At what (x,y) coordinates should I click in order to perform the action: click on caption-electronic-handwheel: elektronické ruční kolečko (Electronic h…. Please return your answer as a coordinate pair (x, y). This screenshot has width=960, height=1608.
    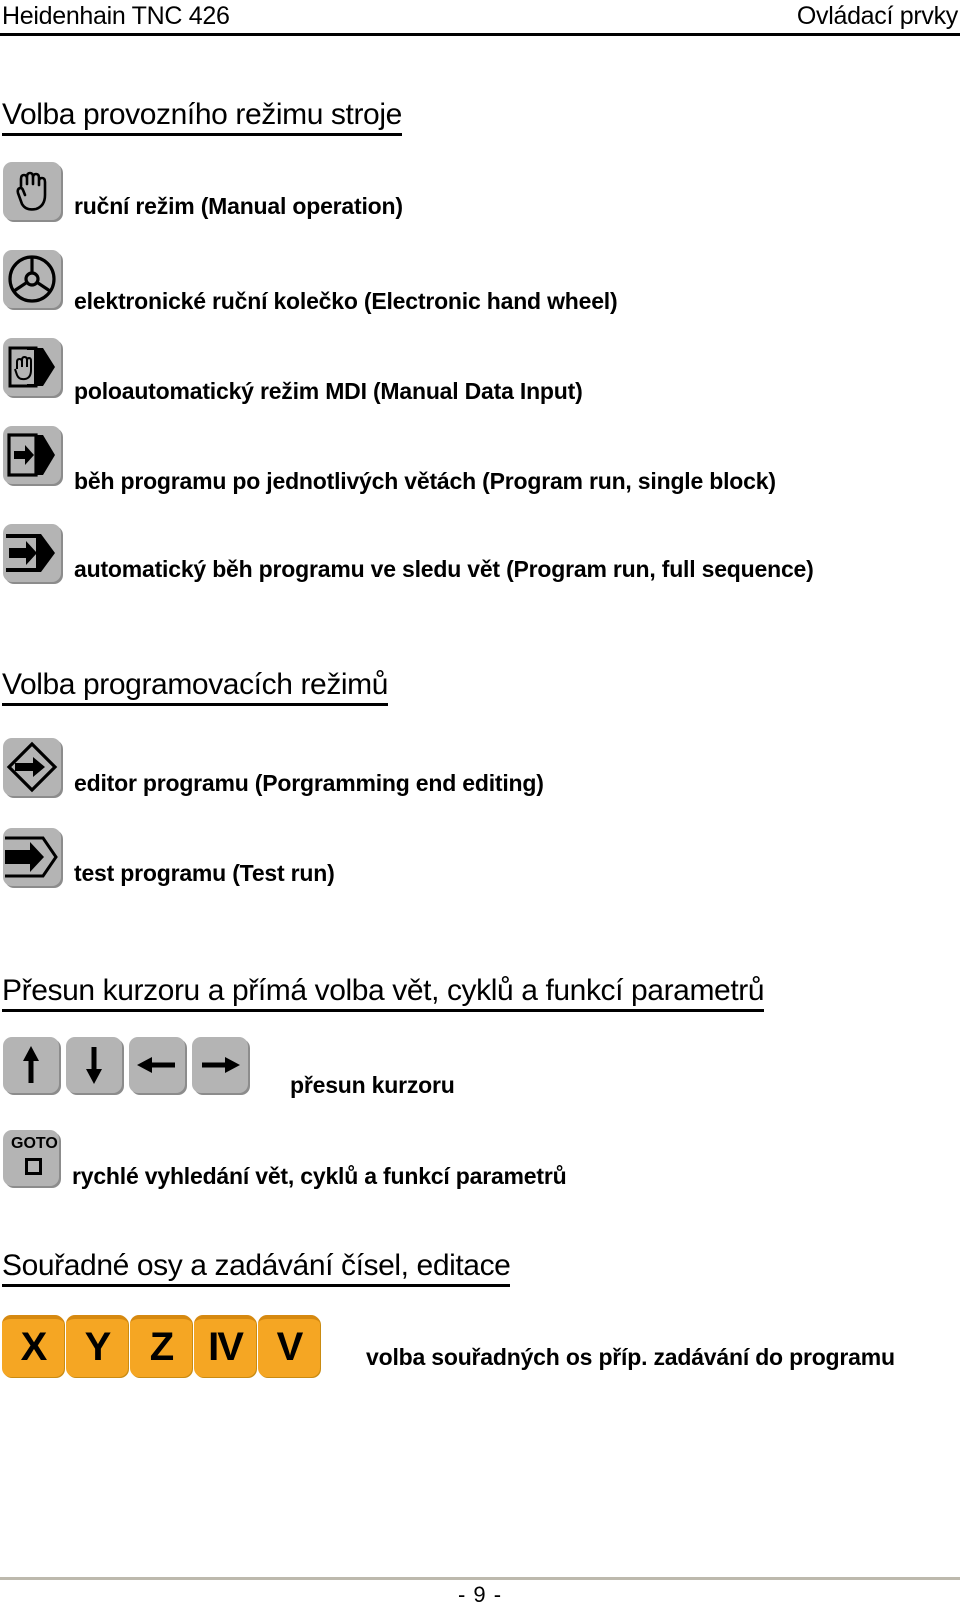
    Looking at the image, I should click on (346, 301).